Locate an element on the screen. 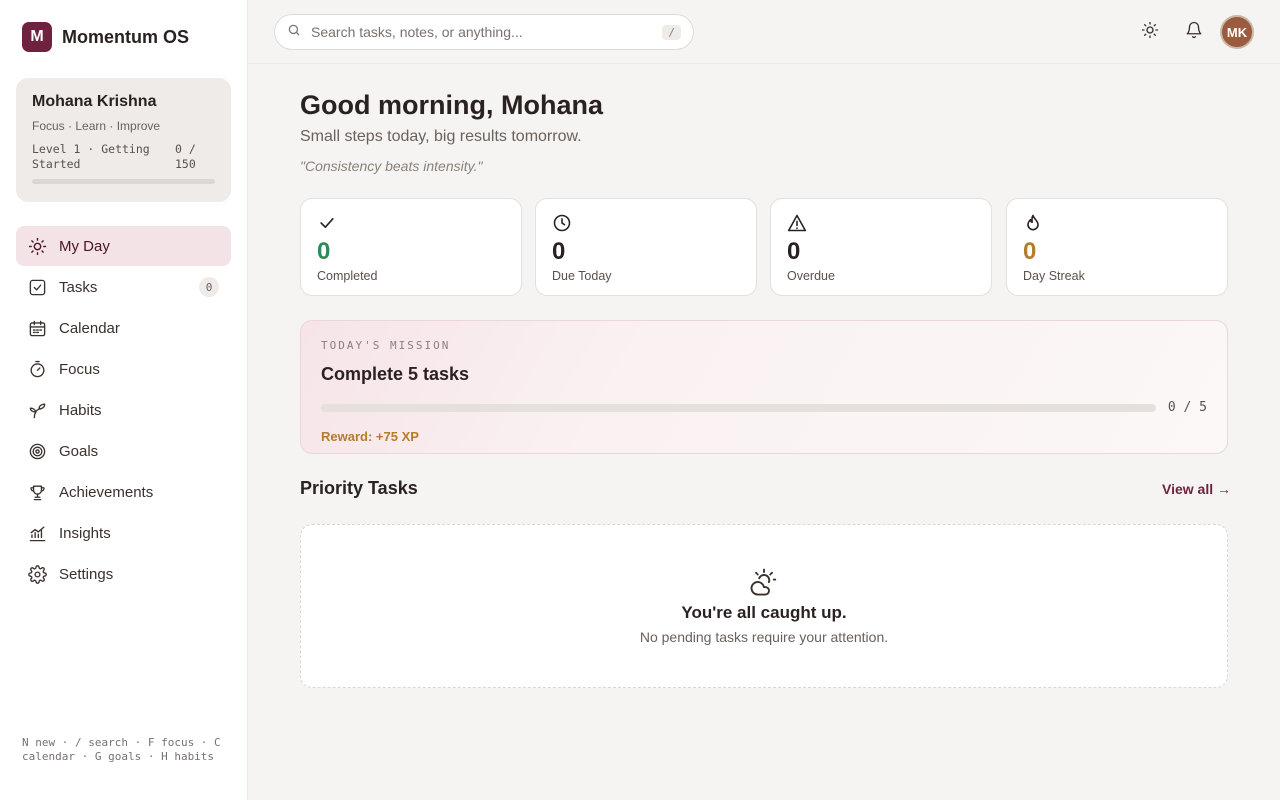 This screenshot has width=1280, height=800. gear-icon is located at coordinates (37, 574).